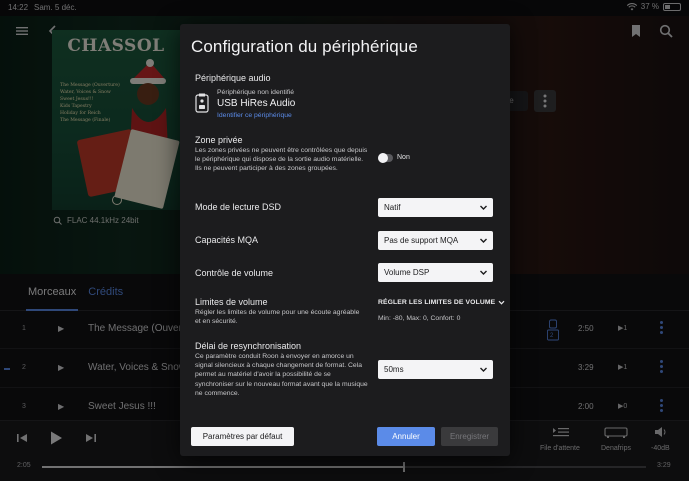 This screenshot has height=481, width=689. I want to click on save-button: Enregistrer, so click(469, 436).